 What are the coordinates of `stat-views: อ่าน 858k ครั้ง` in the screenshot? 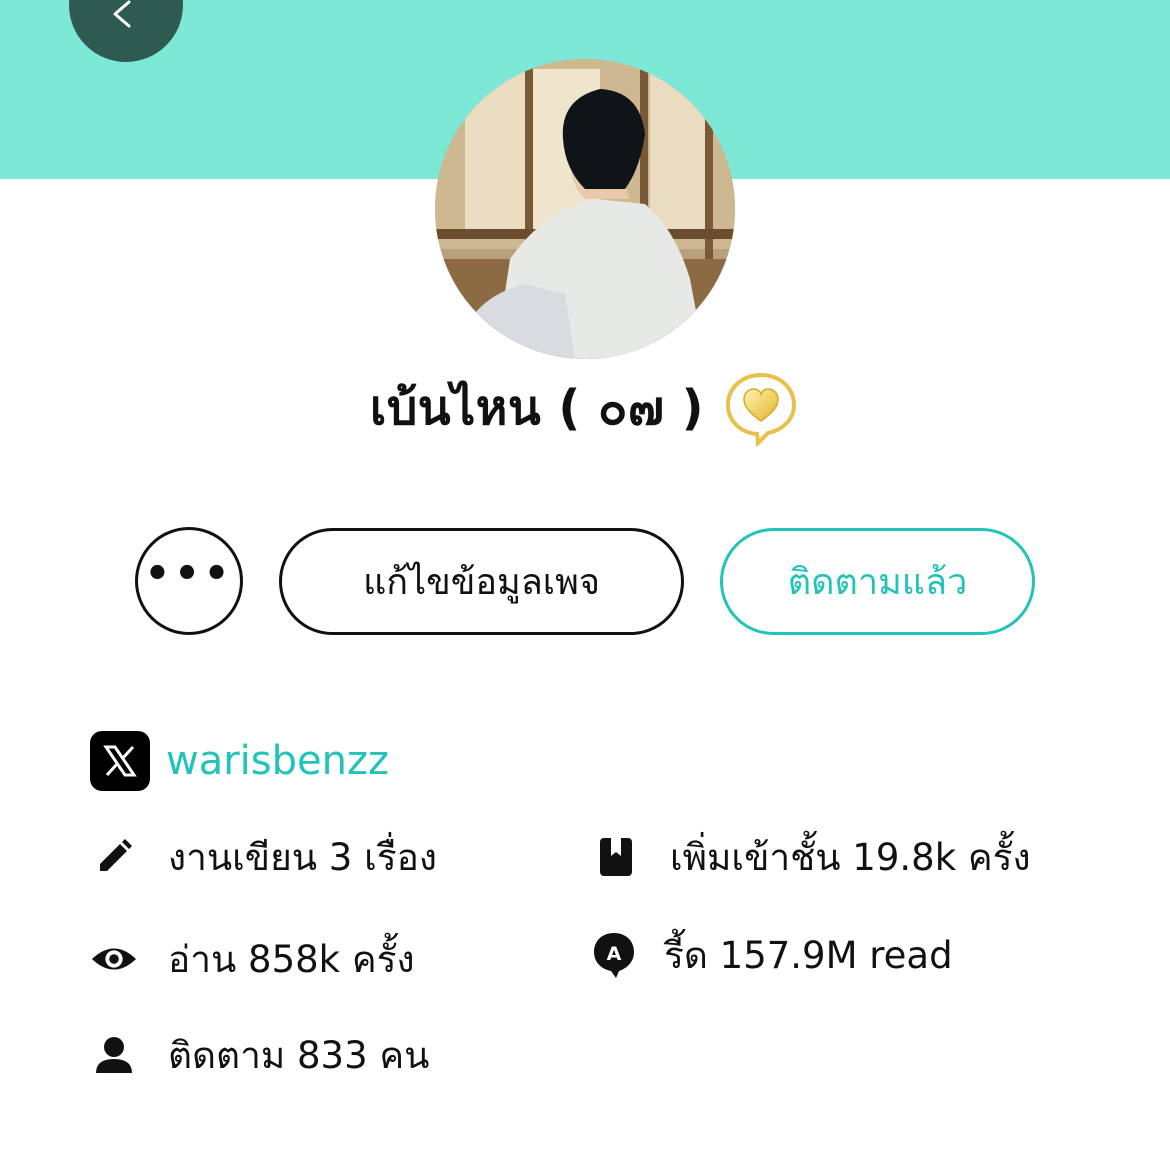 It's located at (252, 959).